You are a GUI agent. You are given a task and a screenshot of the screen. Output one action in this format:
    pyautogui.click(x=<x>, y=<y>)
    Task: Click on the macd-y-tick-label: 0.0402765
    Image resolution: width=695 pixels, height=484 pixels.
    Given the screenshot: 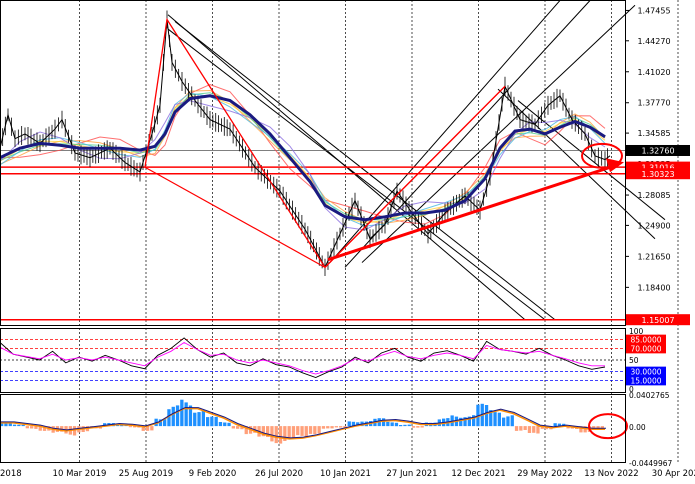 What is the action you would take?
    pyautogui.click(x=649, y=395)
    